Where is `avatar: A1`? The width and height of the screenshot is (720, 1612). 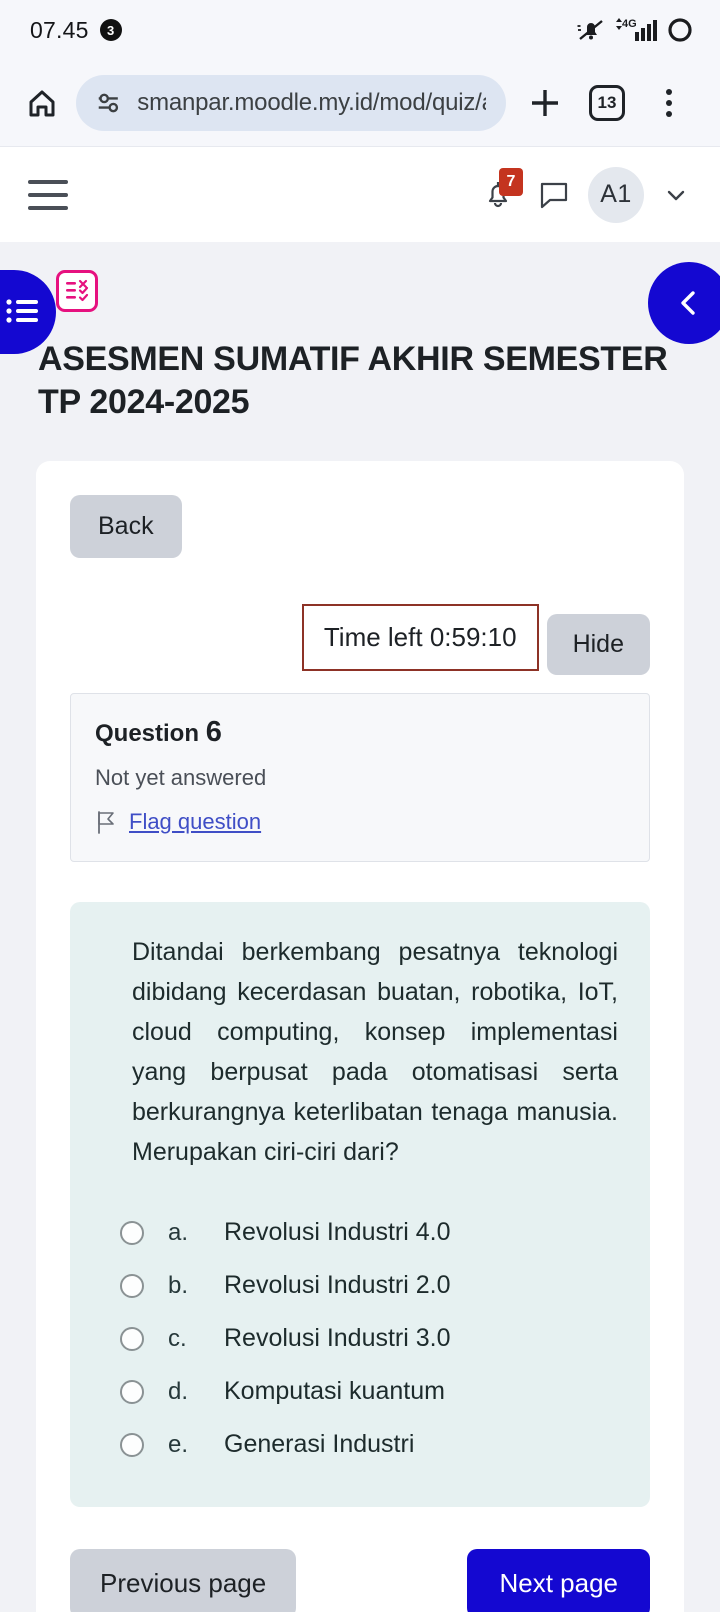
avatar: A1 is located at coordinates (616, 194).